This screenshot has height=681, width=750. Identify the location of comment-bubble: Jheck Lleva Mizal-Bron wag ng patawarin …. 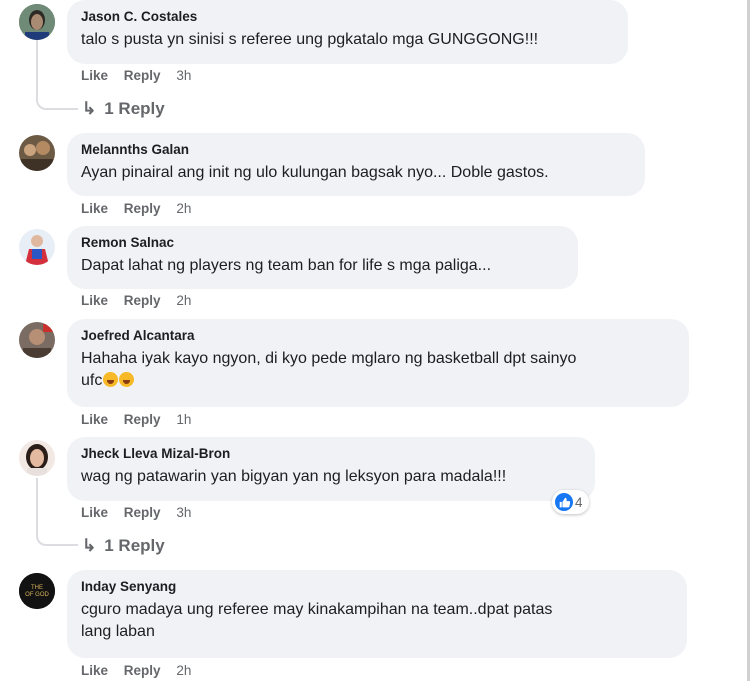
(331, 469).